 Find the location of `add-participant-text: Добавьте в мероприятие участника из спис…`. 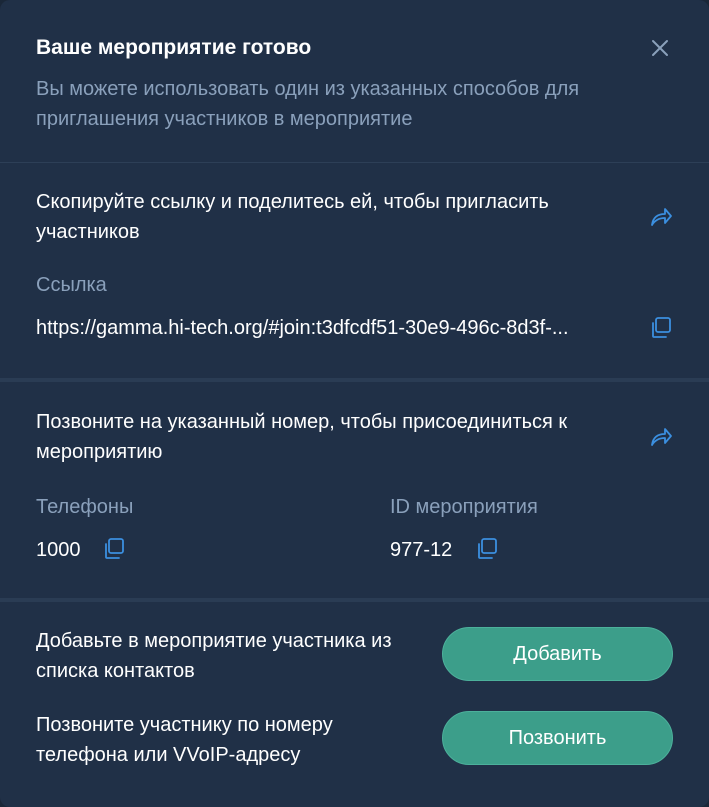

add-participant-text: Добавьте в мероприятие участника из спис… is located at coordinates (214, 656).